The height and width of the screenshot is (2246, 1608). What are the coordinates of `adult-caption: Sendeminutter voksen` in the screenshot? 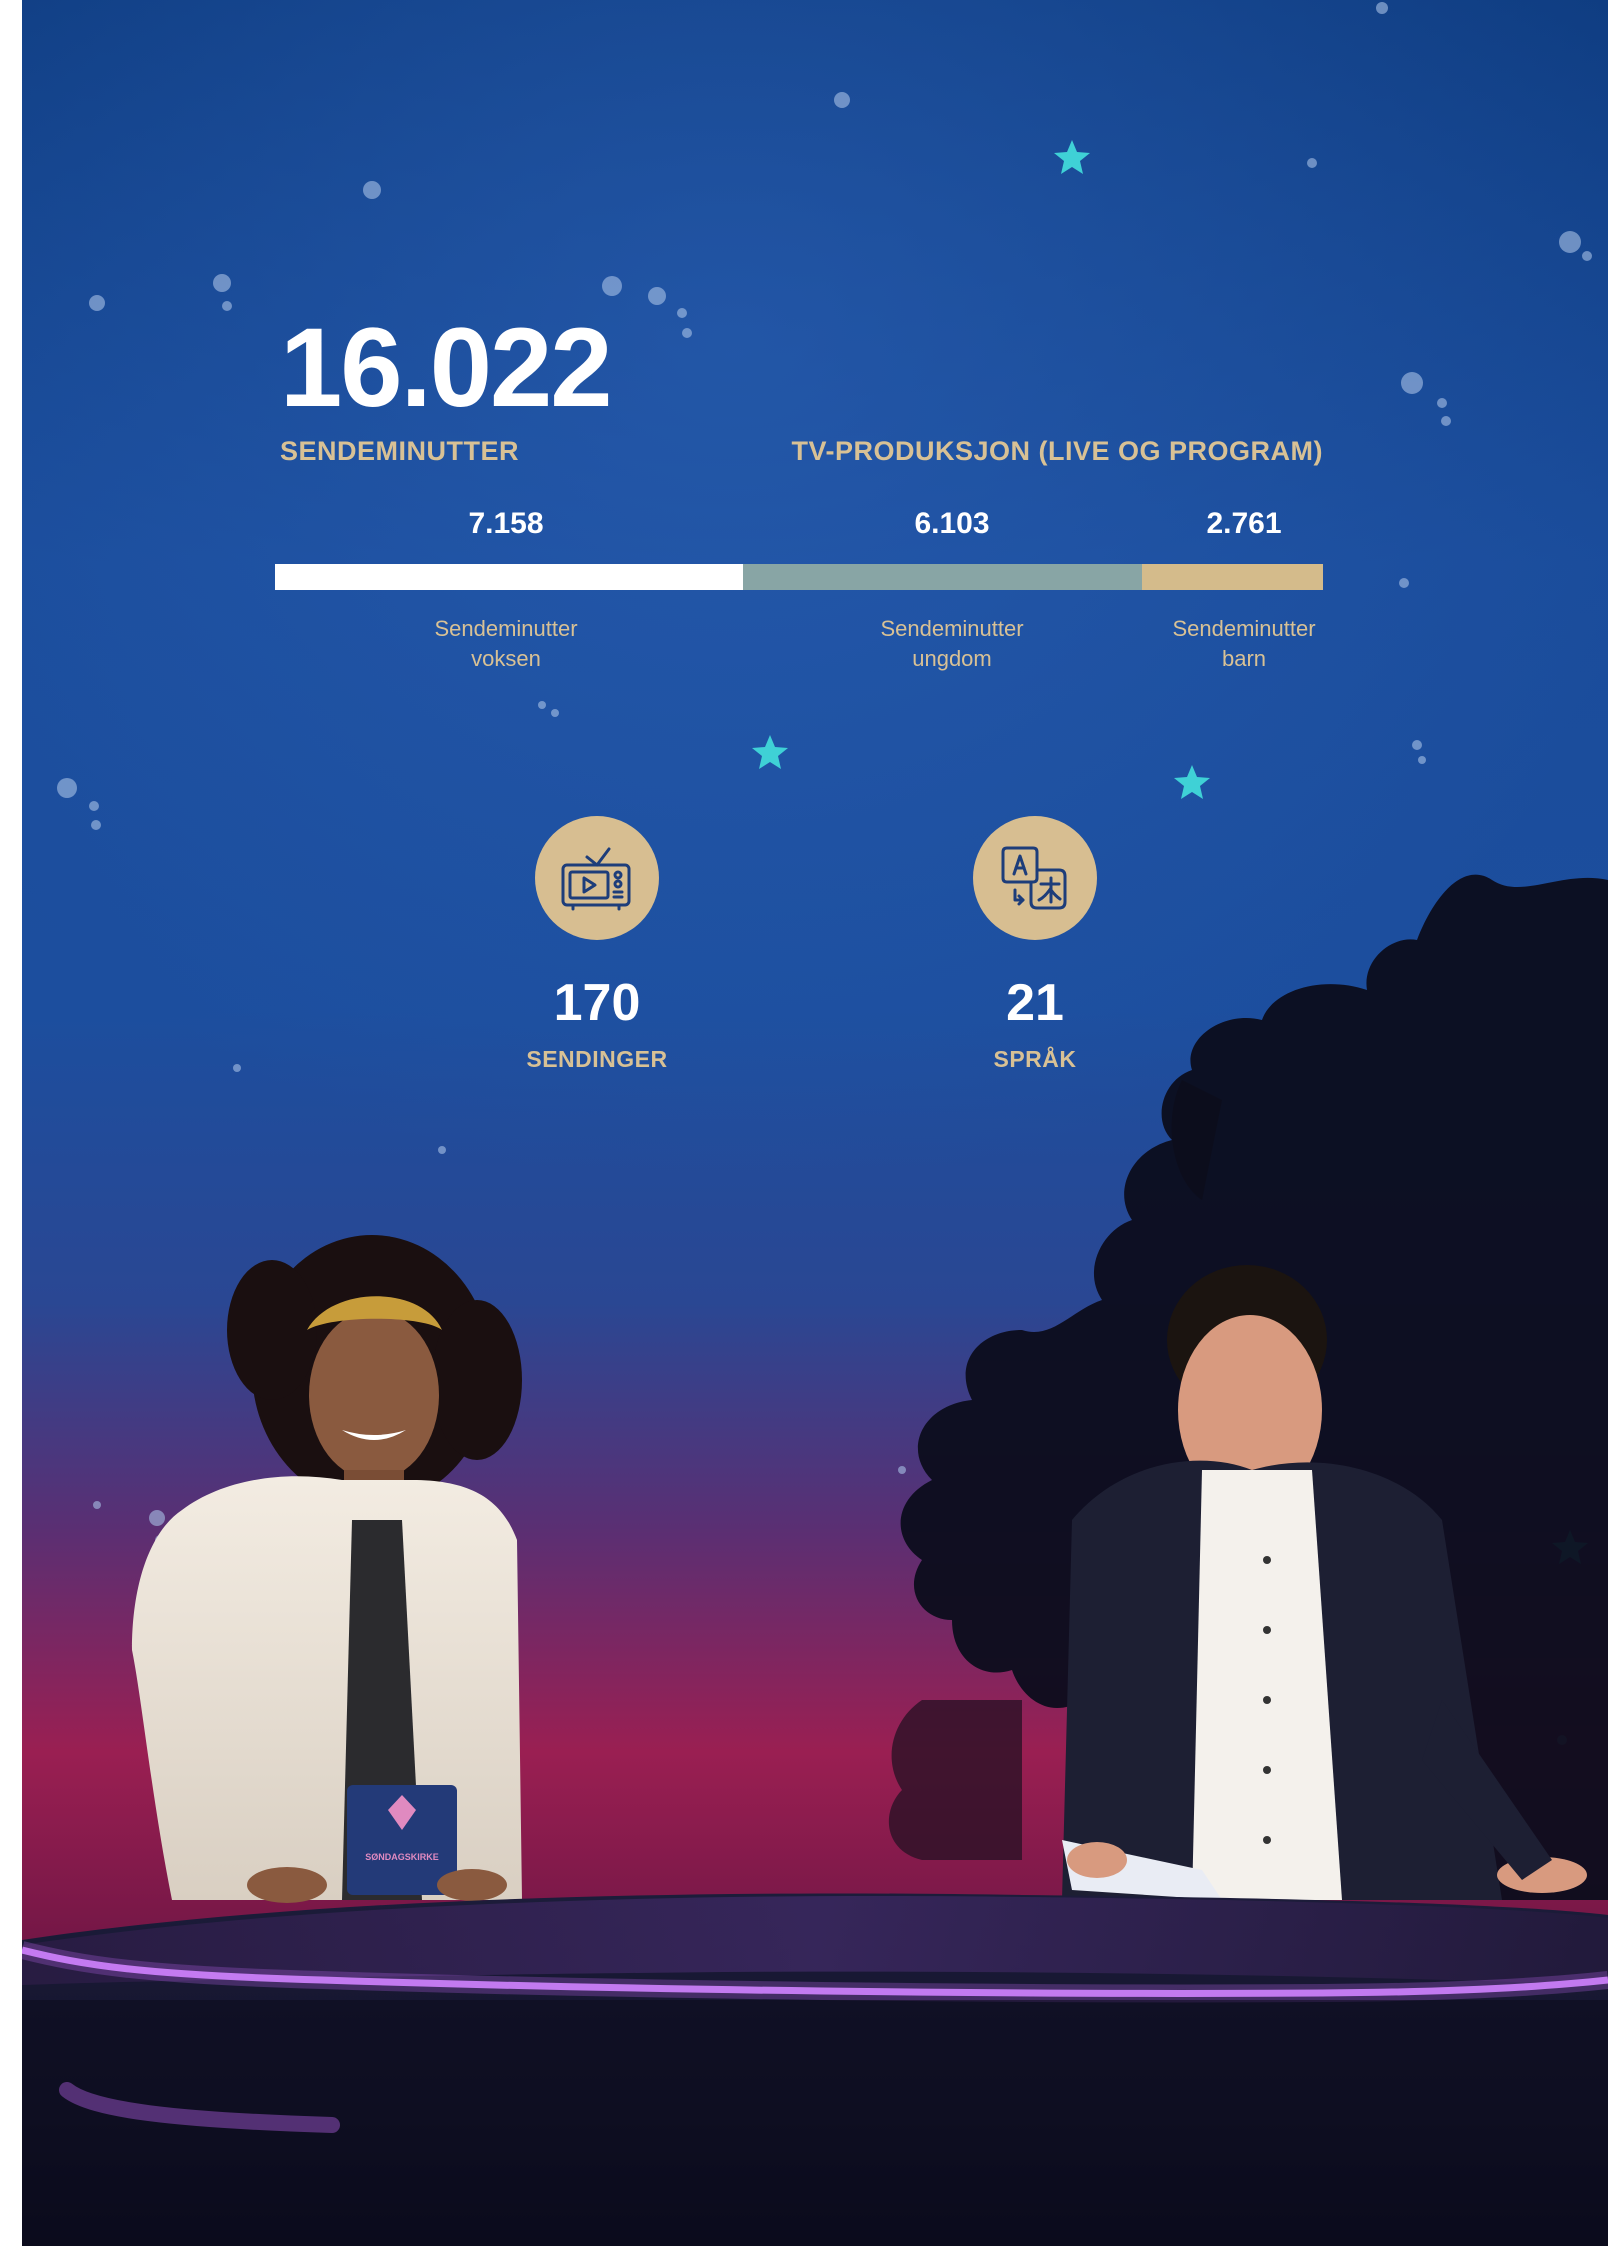 It's located at (506, 644).